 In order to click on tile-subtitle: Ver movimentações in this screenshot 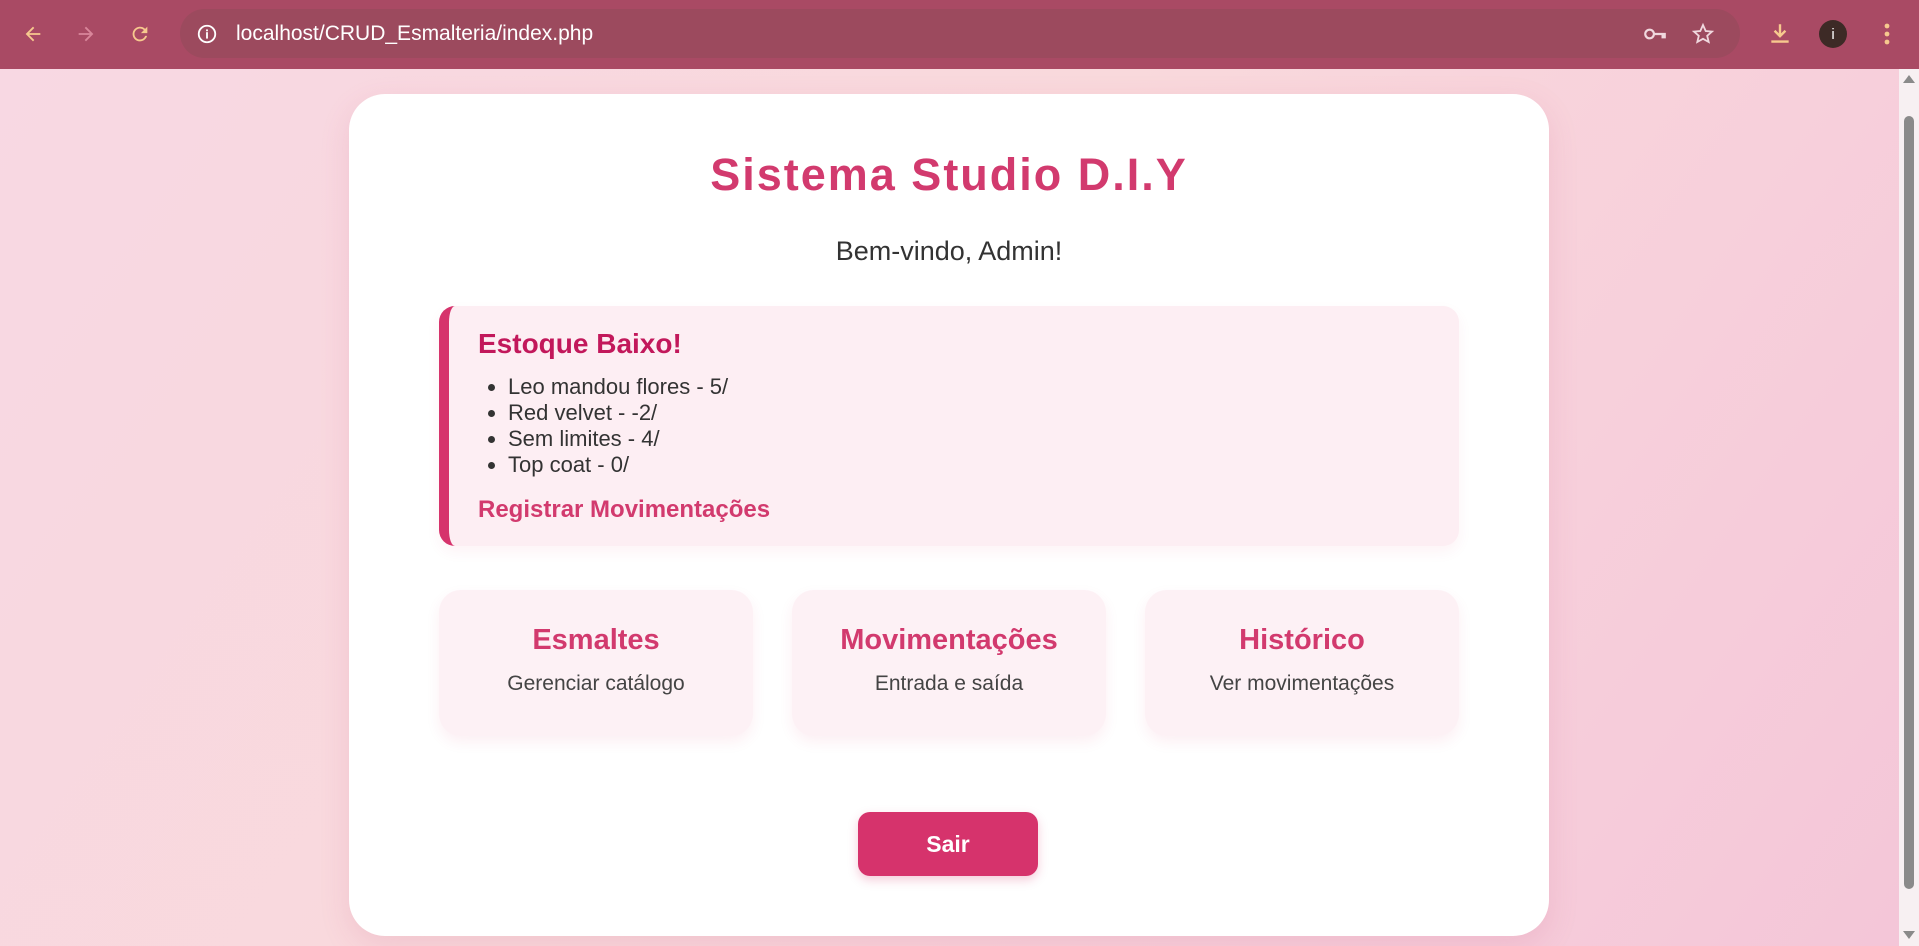, I will do `click(1302, 683)`.